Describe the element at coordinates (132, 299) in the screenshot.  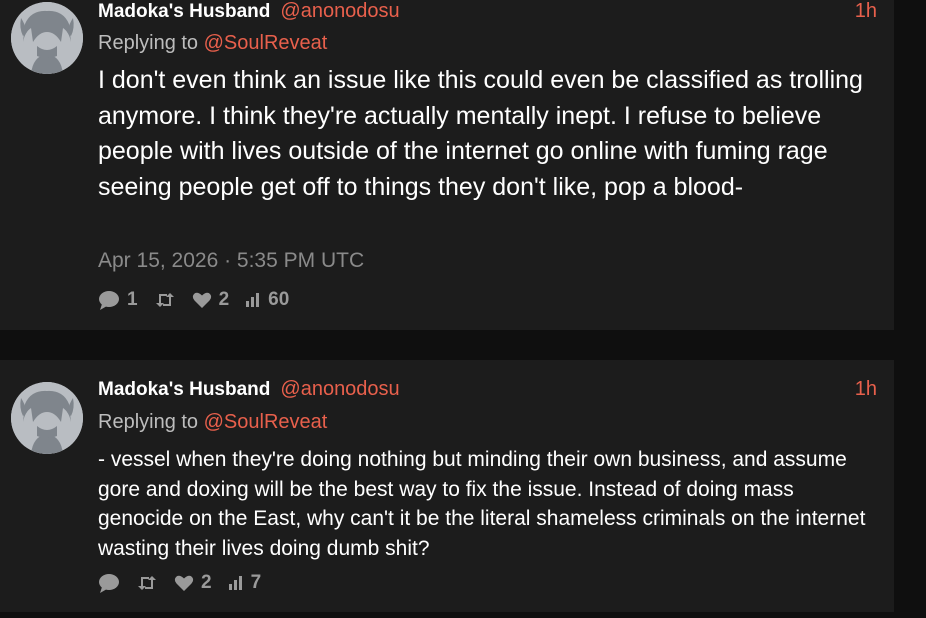
I see `reply-count: 1` at that location.